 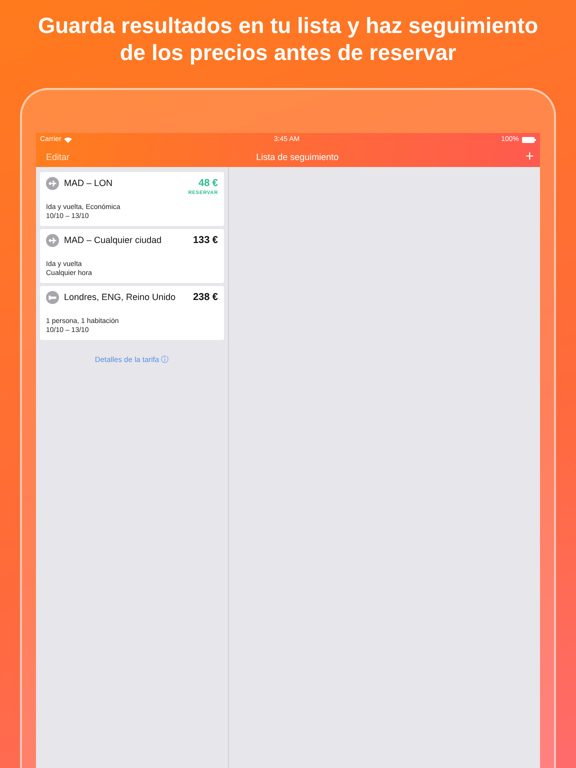 I want to click on price-label: 238 €, so click(x=205, y=297).